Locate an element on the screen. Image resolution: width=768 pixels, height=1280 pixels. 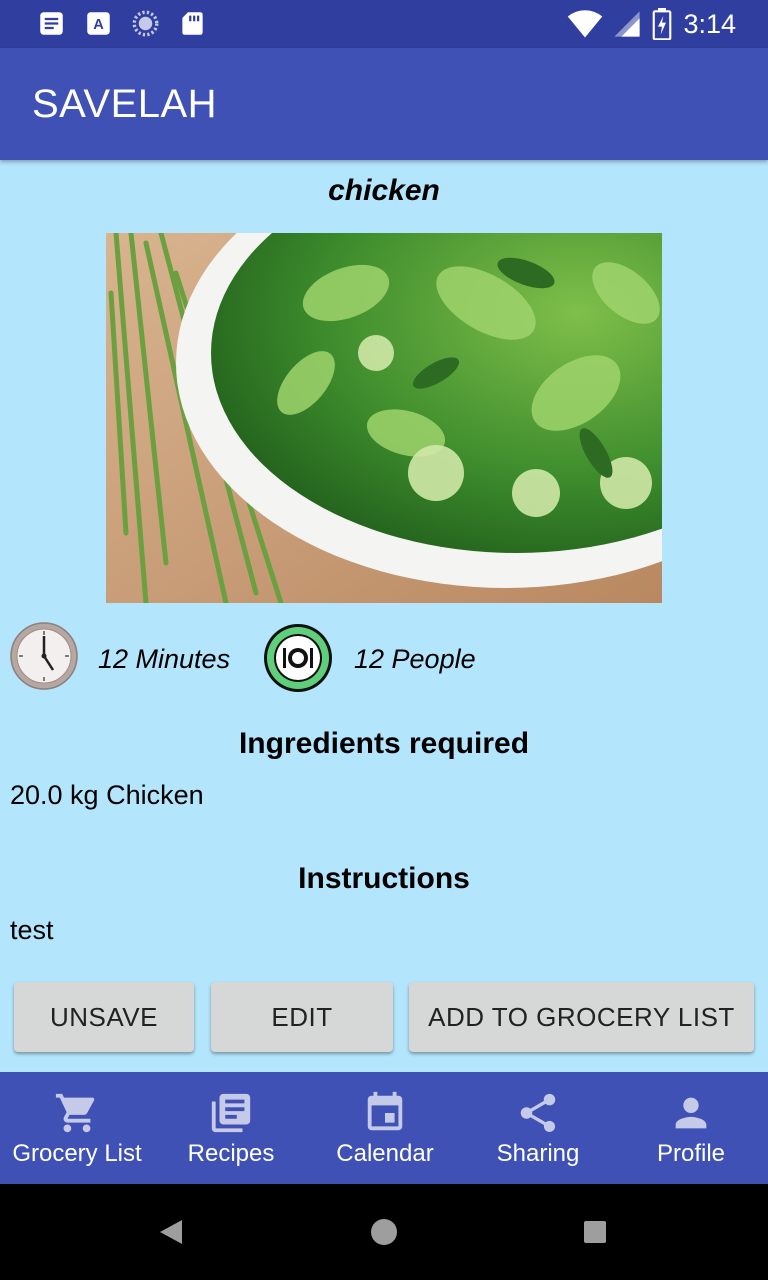
person-icon is located at coordinates (691, 1113).